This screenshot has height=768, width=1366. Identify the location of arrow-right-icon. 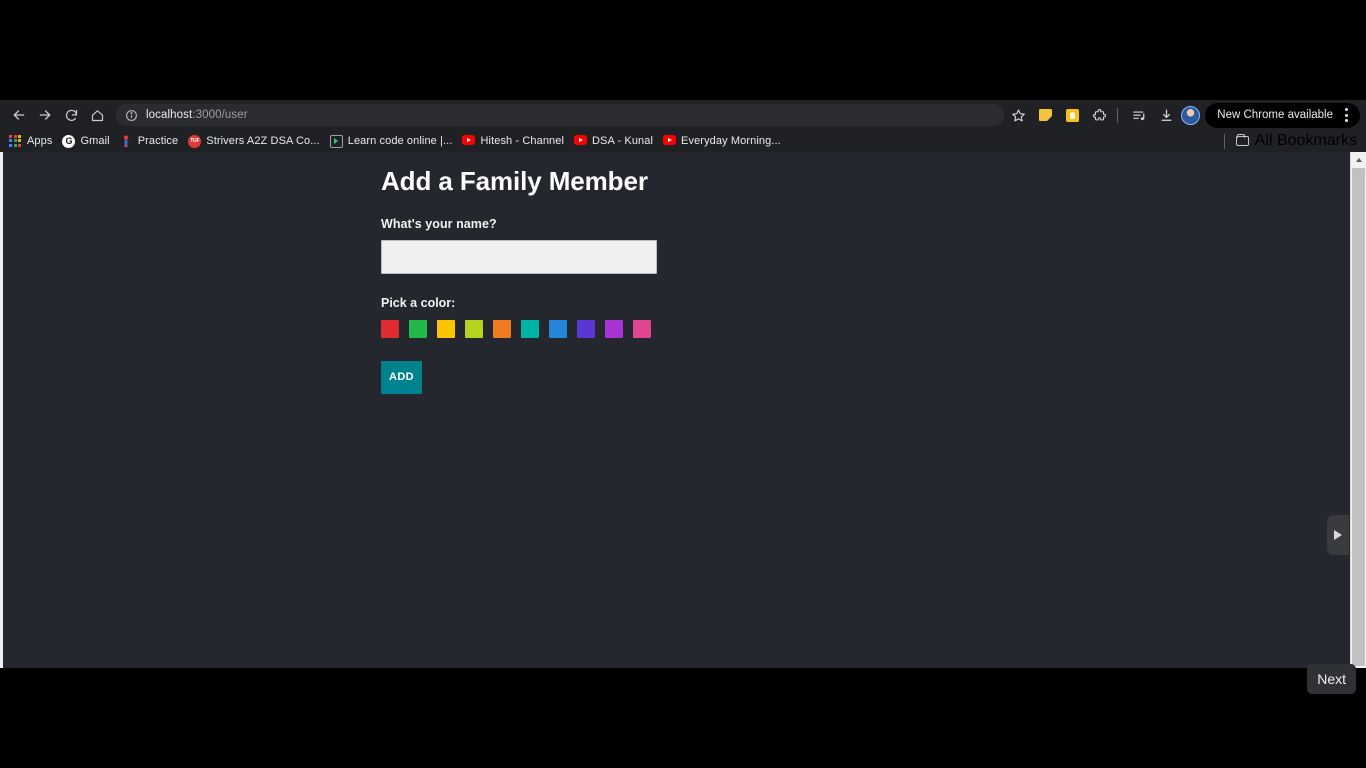
(45, 115).